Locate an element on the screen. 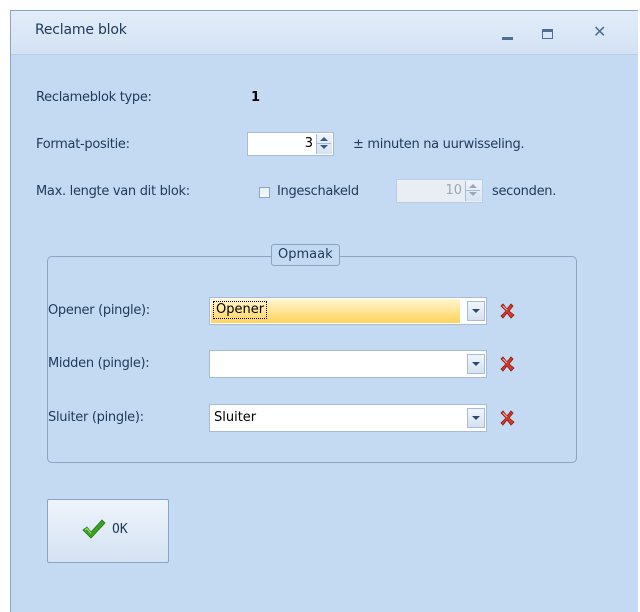 The width and height of the screenshot is (640, 612). maximize-button is located at coordinates (549, 33).